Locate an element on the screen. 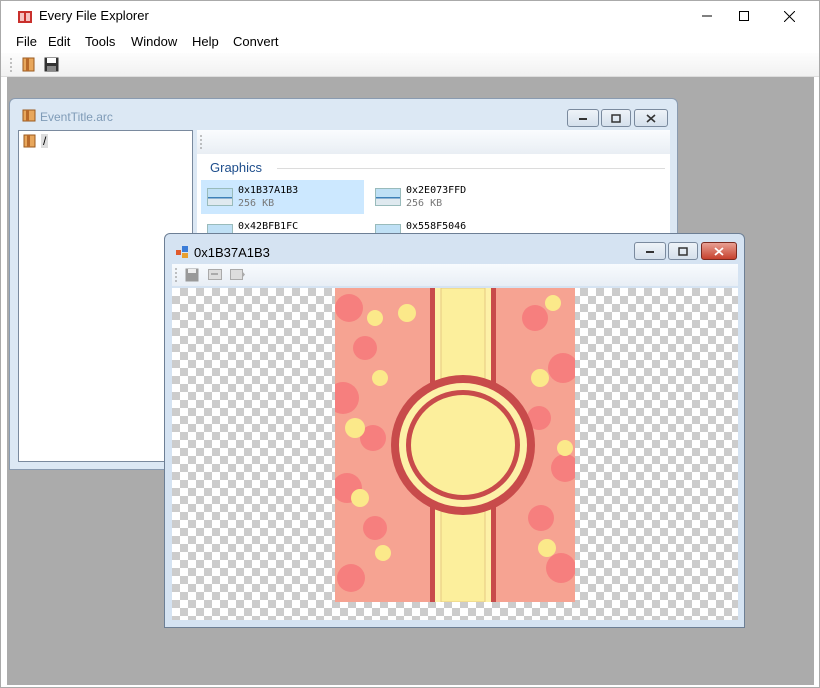 Image resolution: width=820 pixels, height=688 pixels. archive-close-button is located at coordinates (651, 118).